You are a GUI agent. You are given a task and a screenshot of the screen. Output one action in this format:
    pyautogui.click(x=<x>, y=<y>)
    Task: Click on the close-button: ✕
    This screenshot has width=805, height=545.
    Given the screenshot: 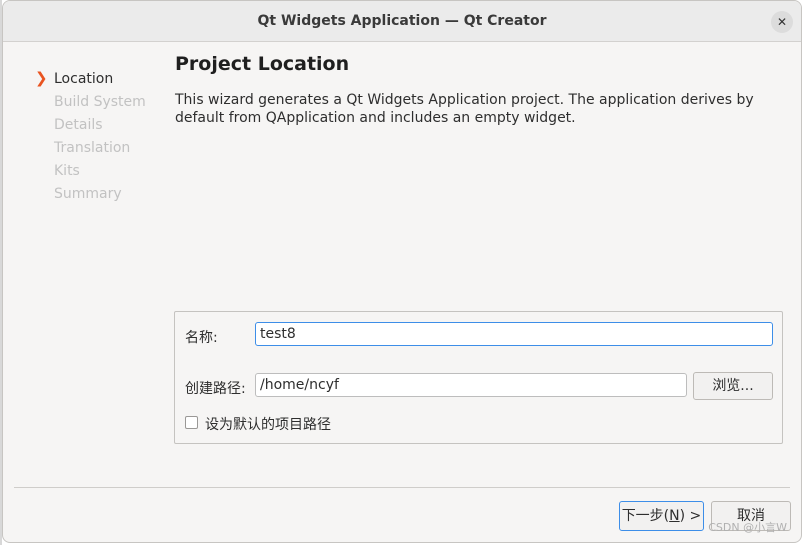 What is the action you would take?
    pyautogui.click(x=782, y=22)
    